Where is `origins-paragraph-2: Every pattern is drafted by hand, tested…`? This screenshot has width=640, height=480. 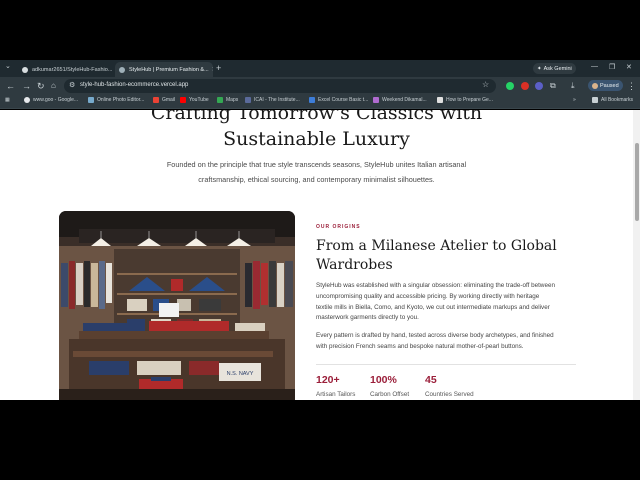 origins-paragraph-2: Every pattern is drafted by hand, tested… is located at coordinates (447, 342).